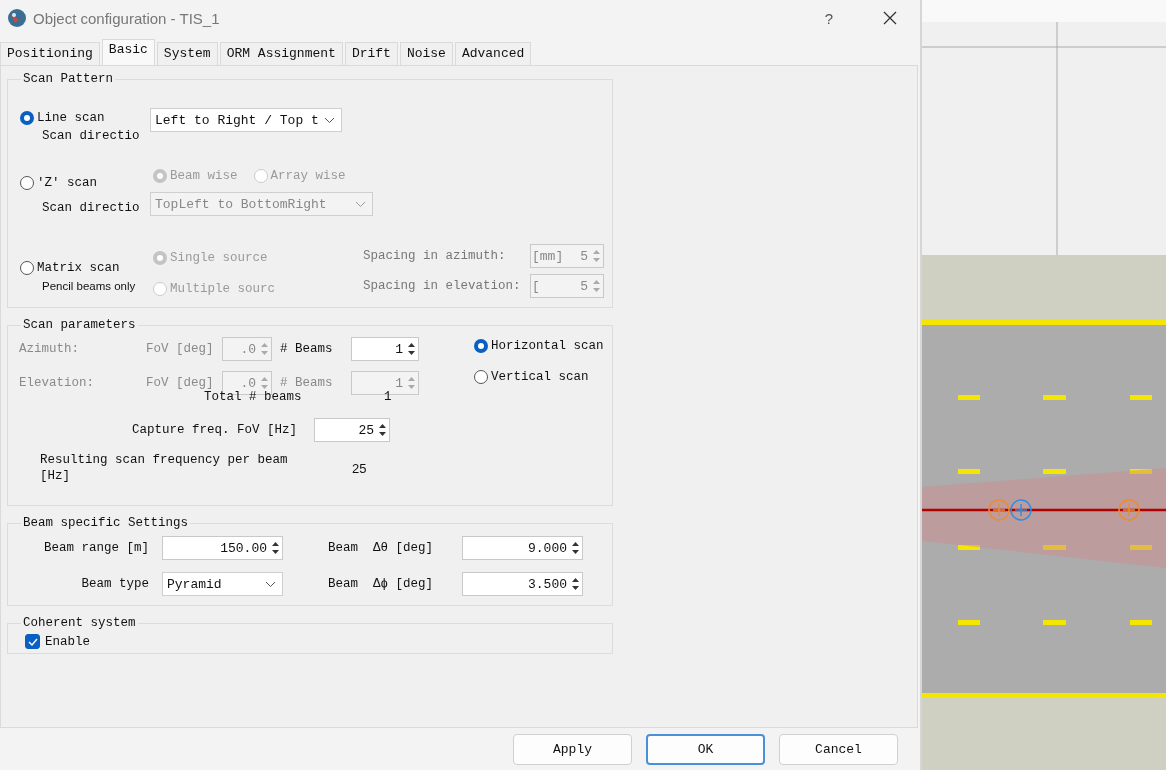 The width and height of the screenshot is (1166, 770). What do you see at coordinates (381, 584) in the screenshot?
I see `field-label: Beam Δϕ [deg]` at bounding box center [381, 584].